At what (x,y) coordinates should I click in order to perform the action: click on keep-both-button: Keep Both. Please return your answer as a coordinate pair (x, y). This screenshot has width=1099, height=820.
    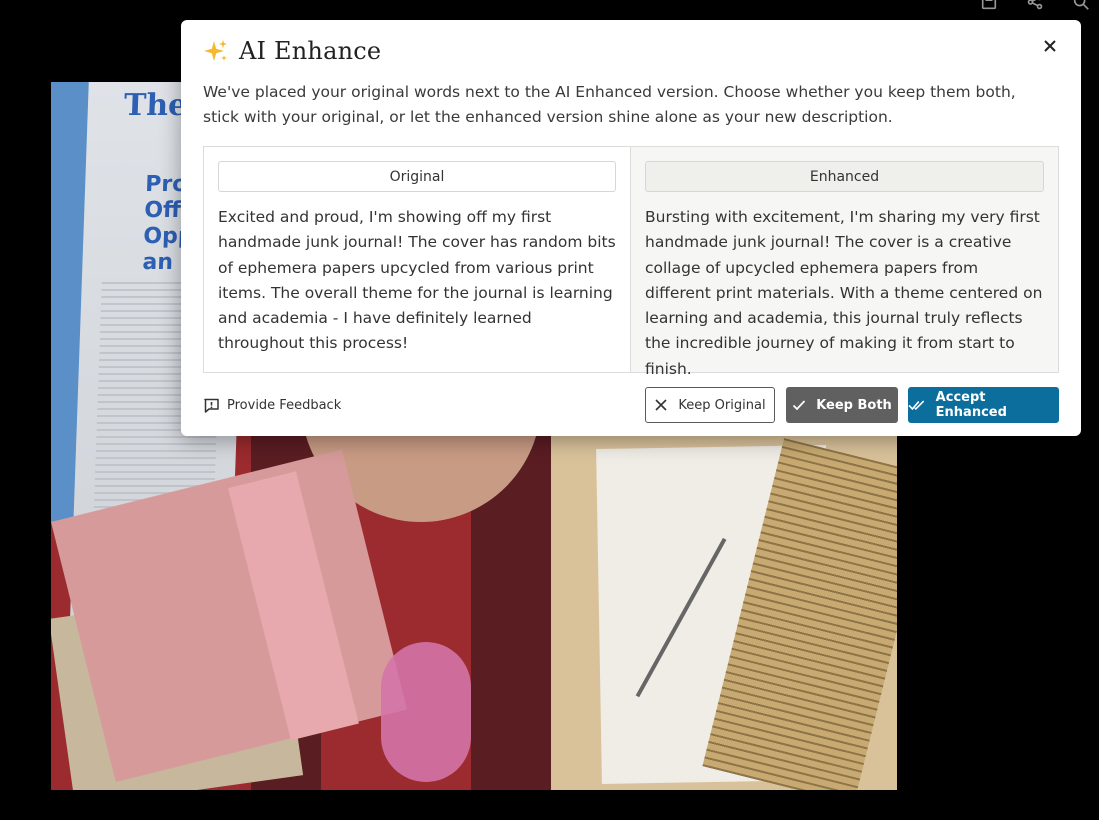
    Looking at the image, I should click on (842, 405).